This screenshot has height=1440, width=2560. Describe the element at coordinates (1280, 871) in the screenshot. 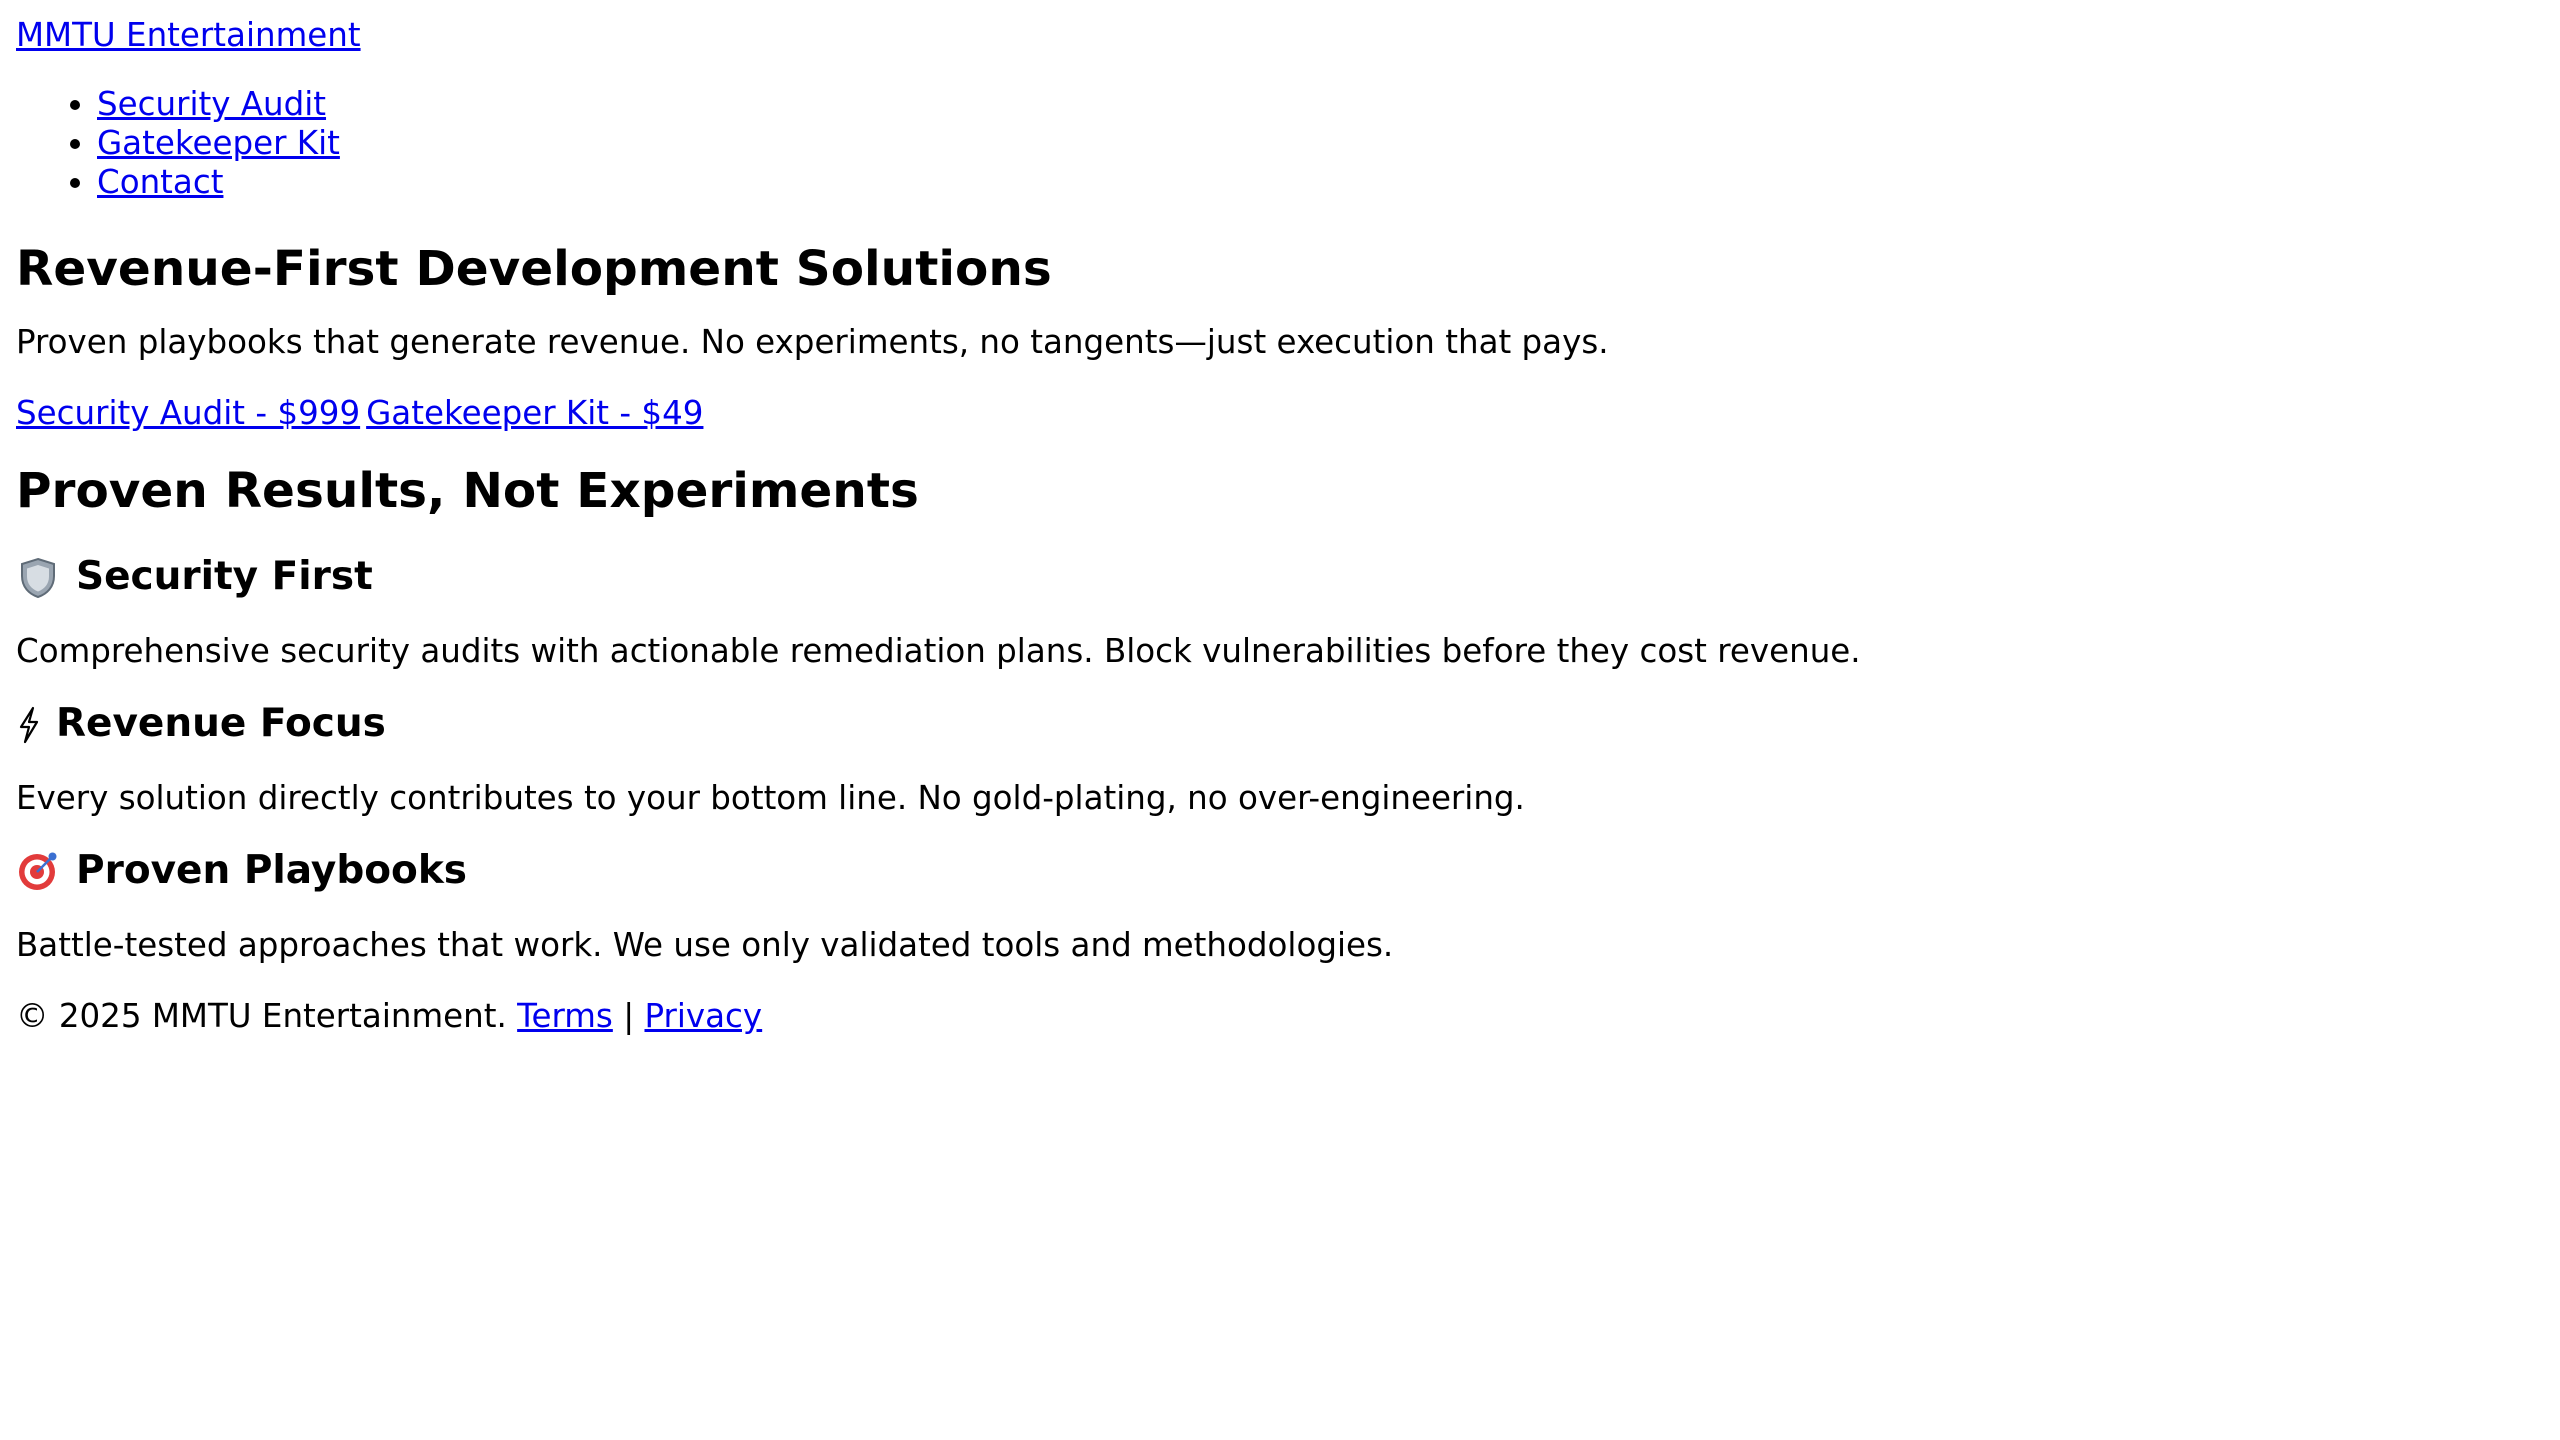

I see `feature-title-proven-playbooks: Proven Playbooks` at that location.